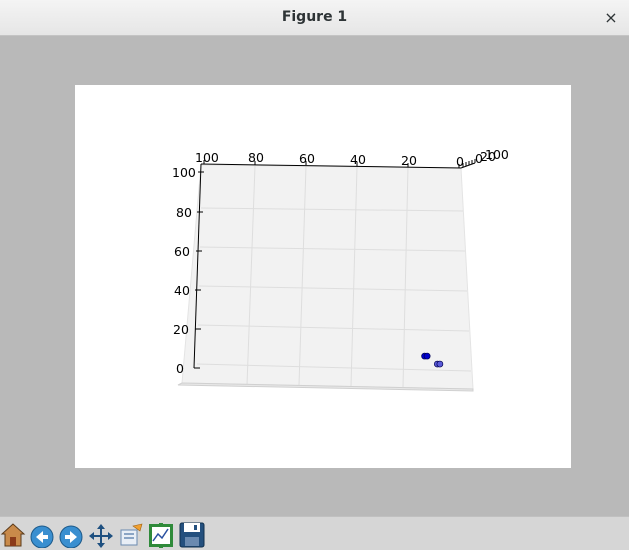 The image size is (629, 550). I want to click on forward-arrow-icon, so click(71, 536).